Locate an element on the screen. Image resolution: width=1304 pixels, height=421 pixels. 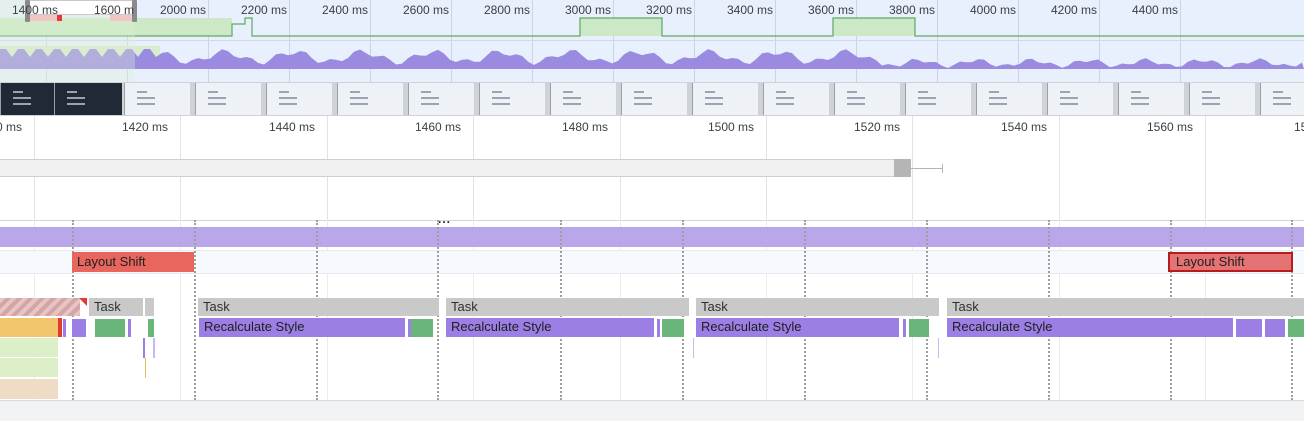
script-warning-marker is located at coordinates (60, 327).